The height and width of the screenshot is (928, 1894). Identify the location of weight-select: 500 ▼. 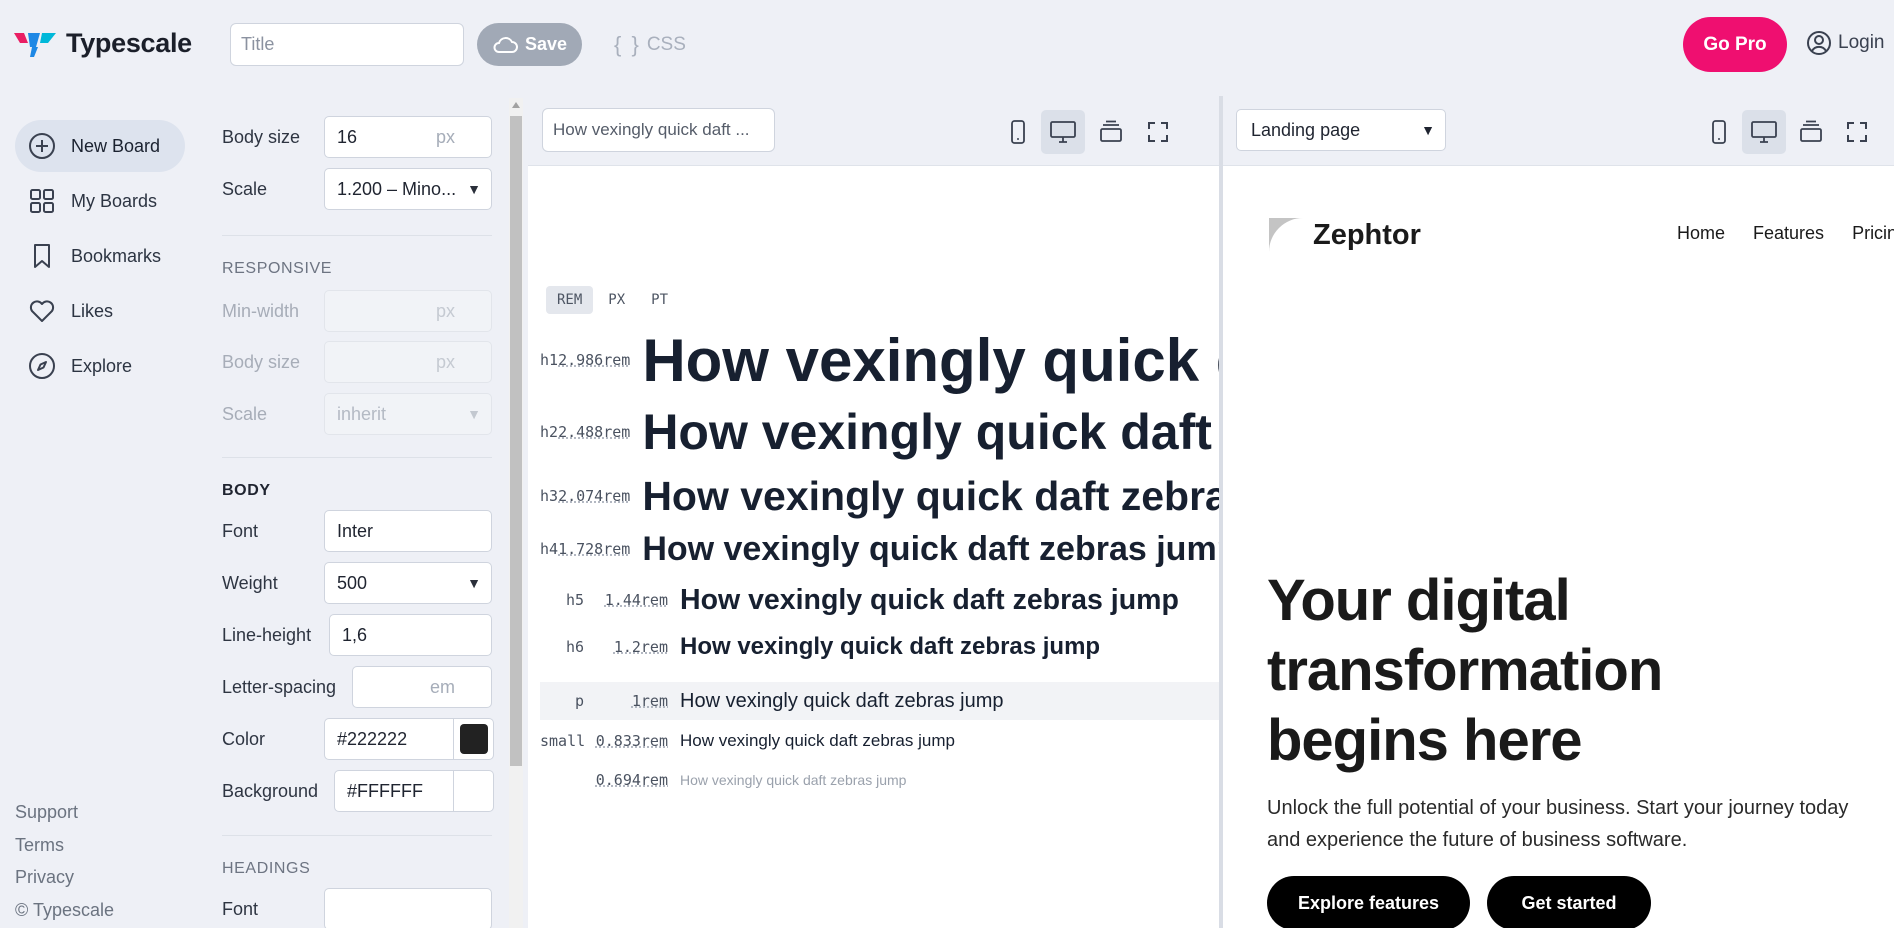
(408, 583).